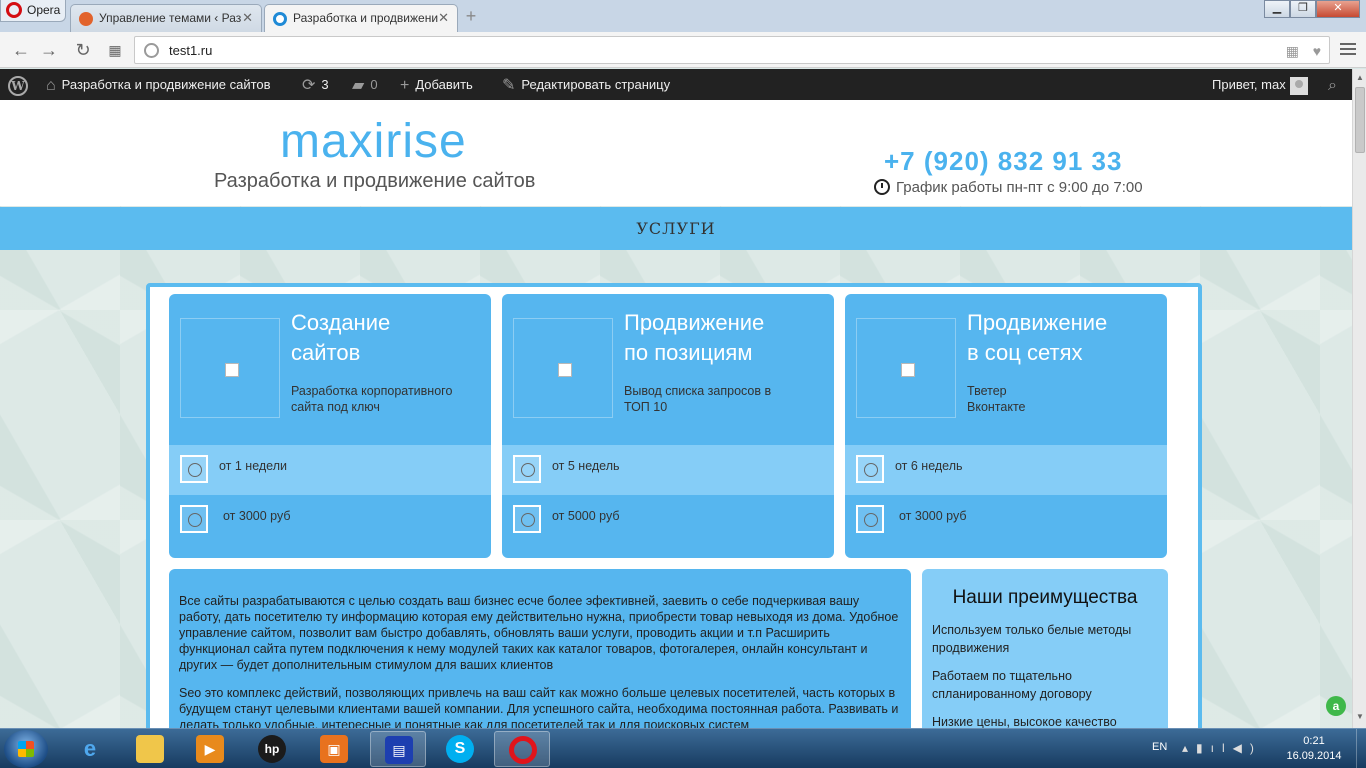 This screenshot has height=768, width=1366. What do you see at coordinates (929, 466) in the screenshot?
I see `service-term: от 6 недель` at bounding box center [929, 466].